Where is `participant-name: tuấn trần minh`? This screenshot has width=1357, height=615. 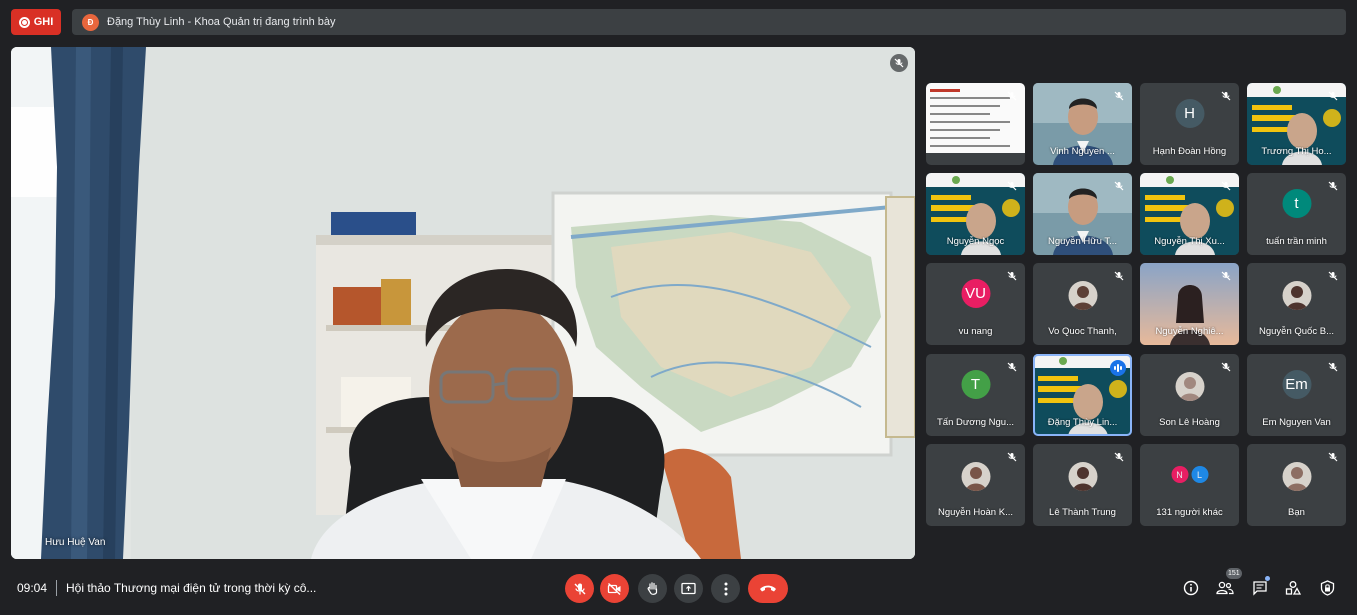
participant-name: tuấn trần minh is located at coordinates (1296, 241).